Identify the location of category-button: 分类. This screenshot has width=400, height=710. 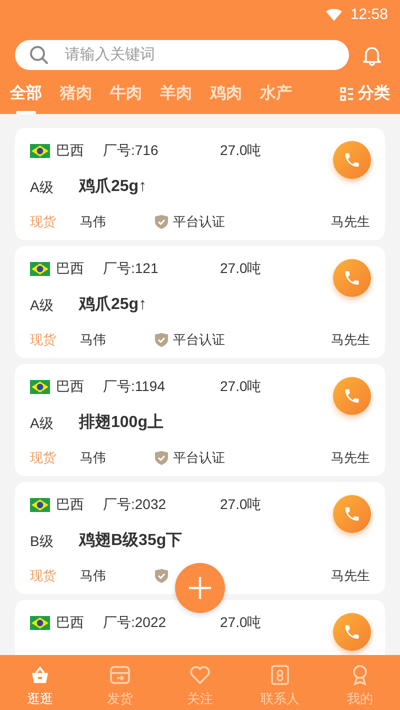
(365, 98).